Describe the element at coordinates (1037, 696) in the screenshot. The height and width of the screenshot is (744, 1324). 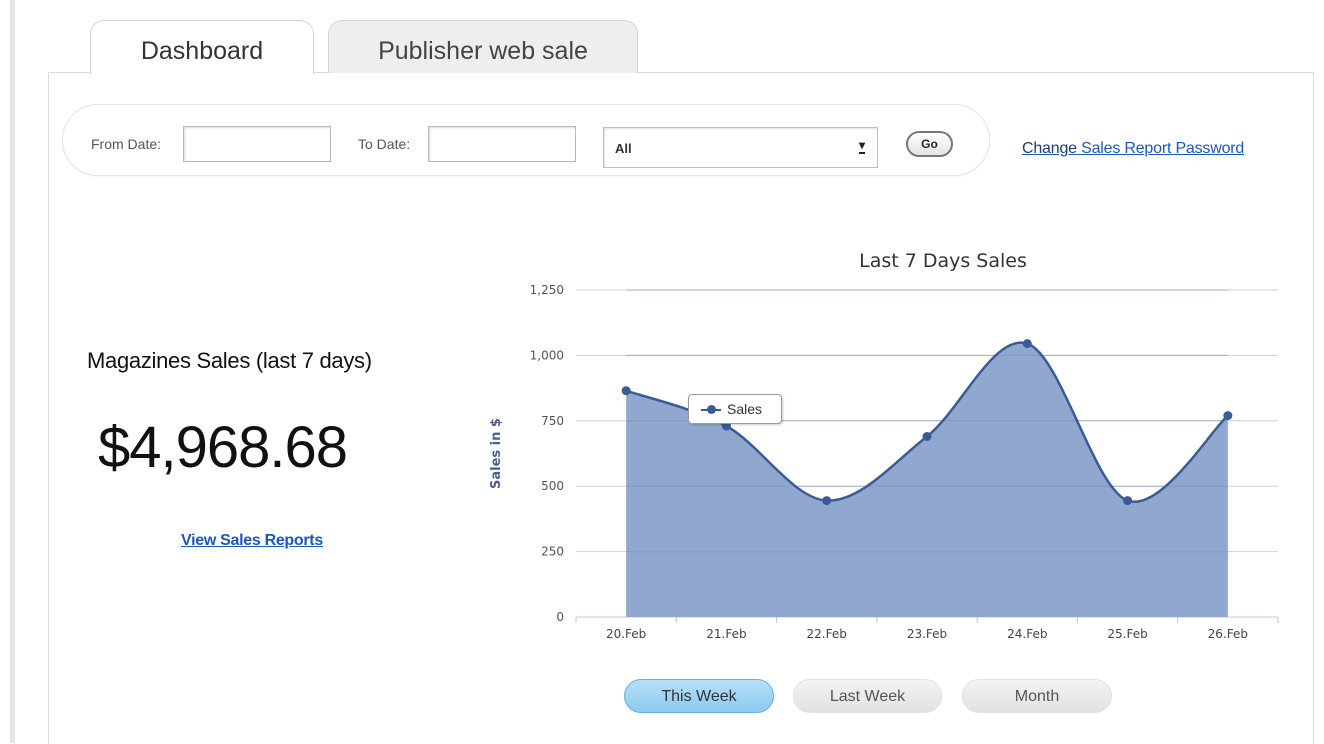
I see `month-button: Month` at that location.